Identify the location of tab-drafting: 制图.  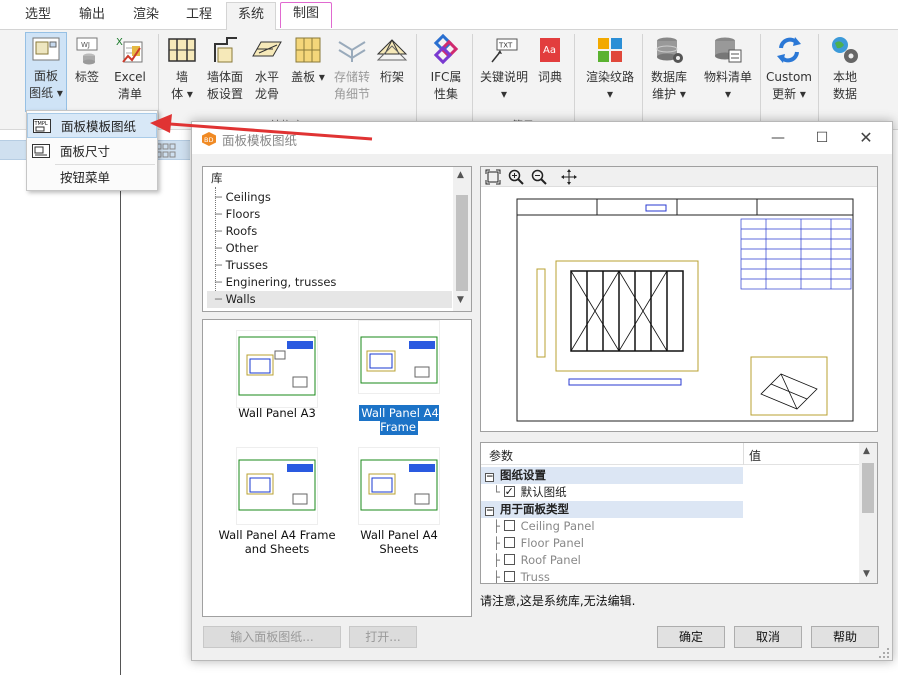
(306, 15).